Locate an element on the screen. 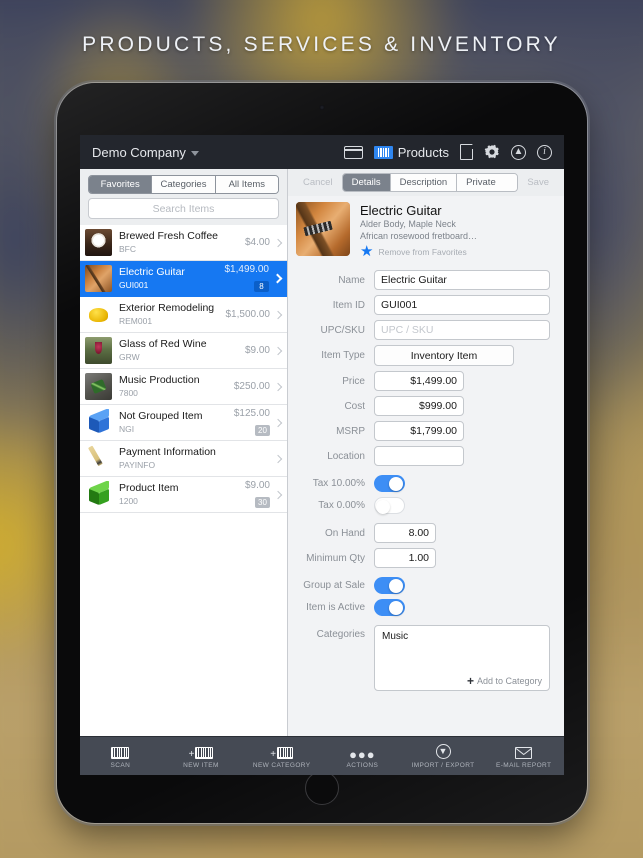  msrp-label: MSRP is located at coordinates (350, 431).